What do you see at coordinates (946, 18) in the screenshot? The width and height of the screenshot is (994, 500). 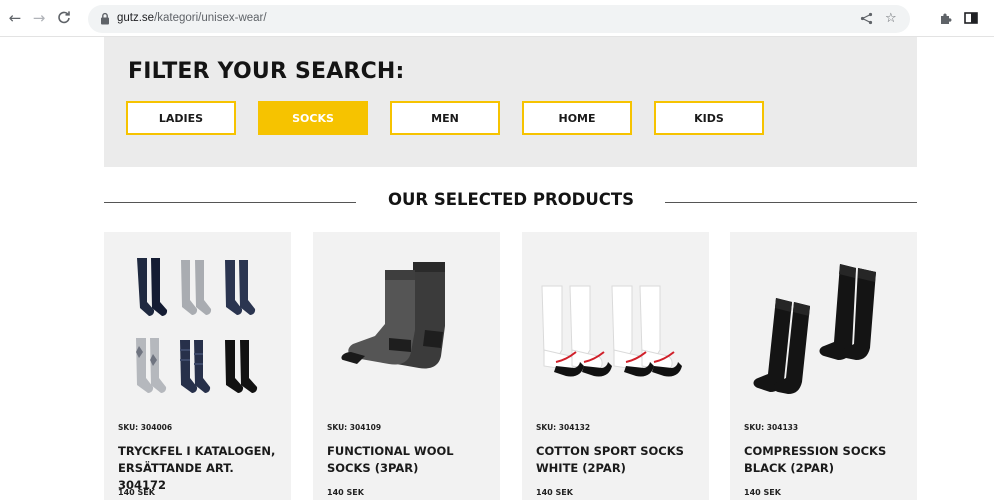 I see `puzzle-icon` at bounding box center [946, 18].